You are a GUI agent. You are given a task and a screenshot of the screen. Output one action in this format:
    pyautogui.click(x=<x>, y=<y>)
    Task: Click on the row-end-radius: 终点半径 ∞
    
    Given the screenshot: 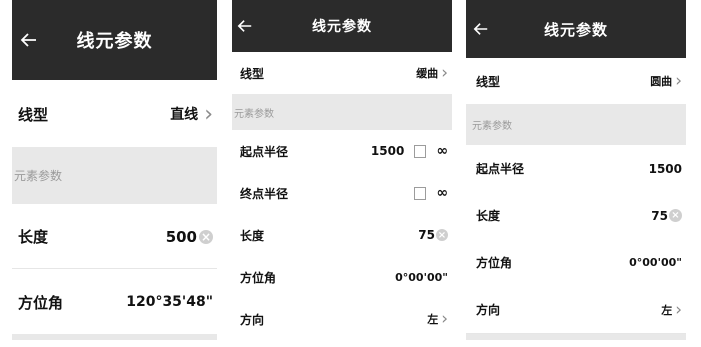 What is the action you would take?
    pyautogui.click(x=342, y=193)
    